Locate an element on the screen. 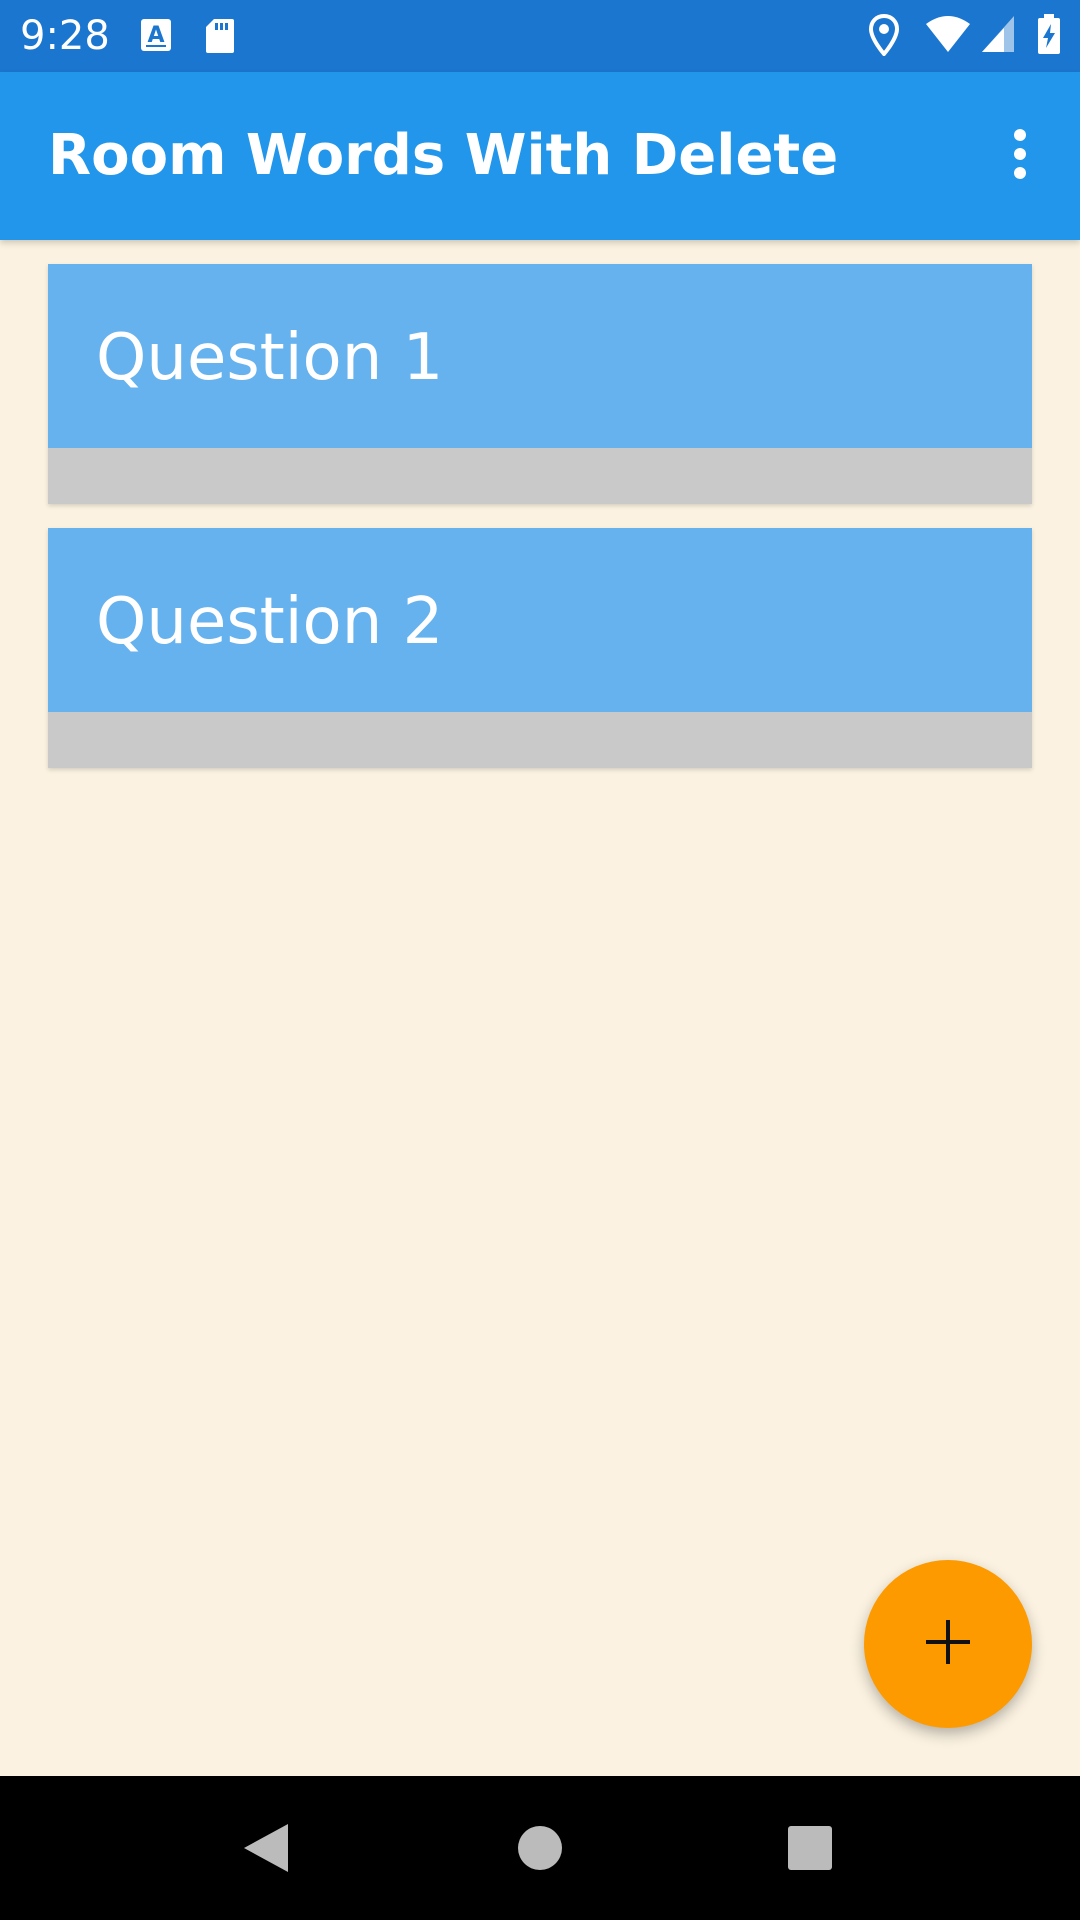 This screenshot has height=1920, width=1080. home-icon is located at coordinates (540, 1859).